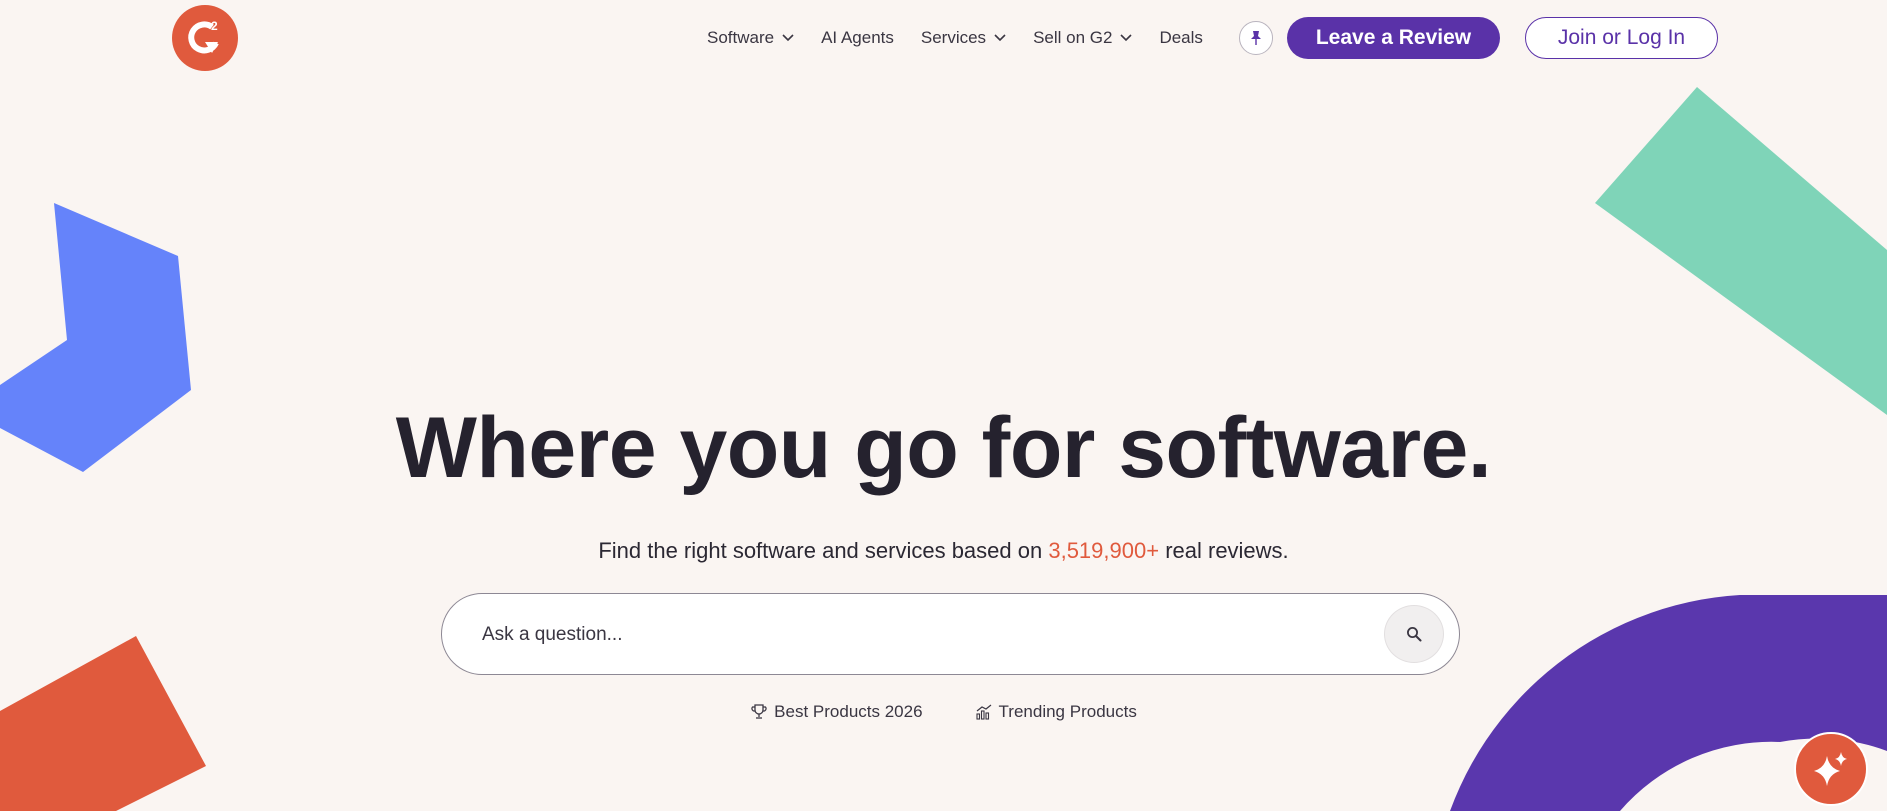 The width and height of the screenshot is (1887, 811). Describe the element at coordinates (983, 712) in the screenshot. I see `trending-chart-icon` at that location.